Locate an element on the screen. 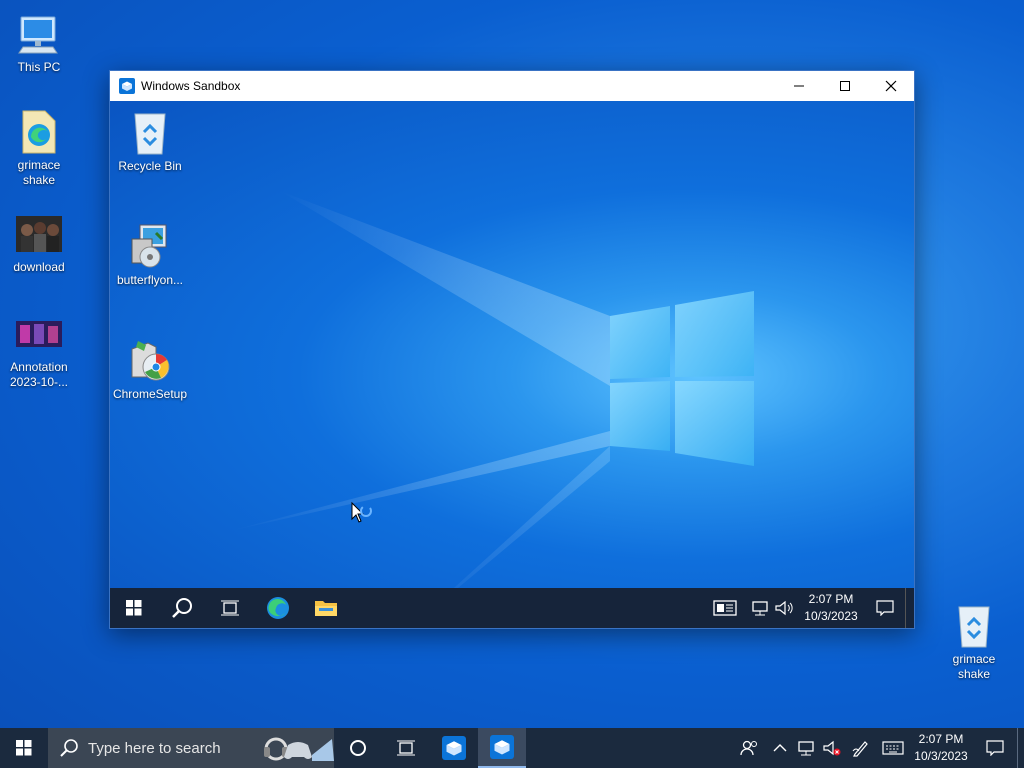  volume-icon is located at coordinates (784, 608).